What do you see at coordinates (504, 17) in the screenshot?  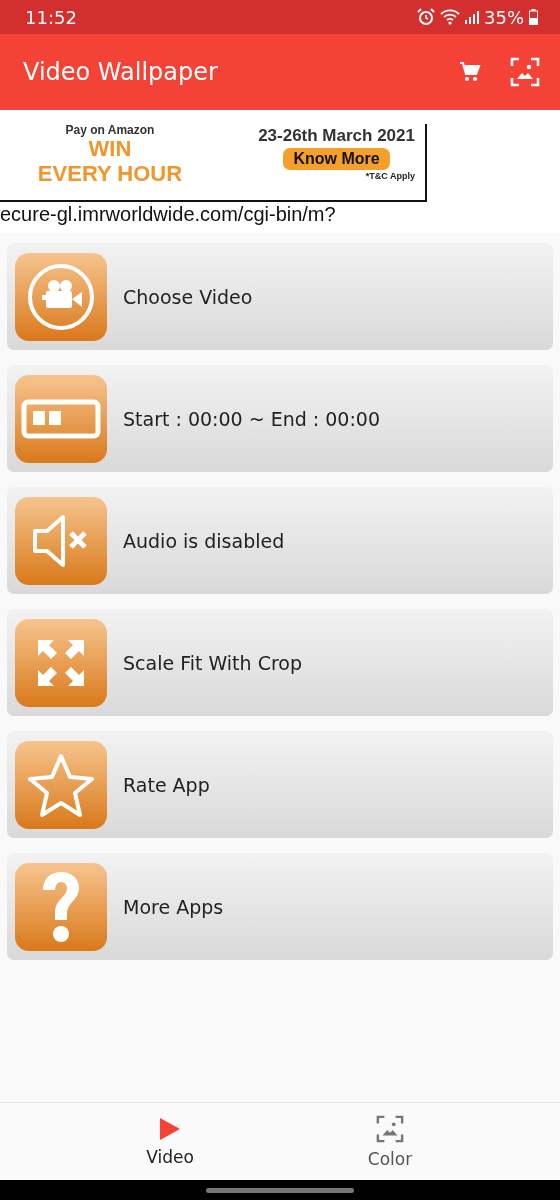 I see `battery-percent: 35%` at bounding box center [504, 17].